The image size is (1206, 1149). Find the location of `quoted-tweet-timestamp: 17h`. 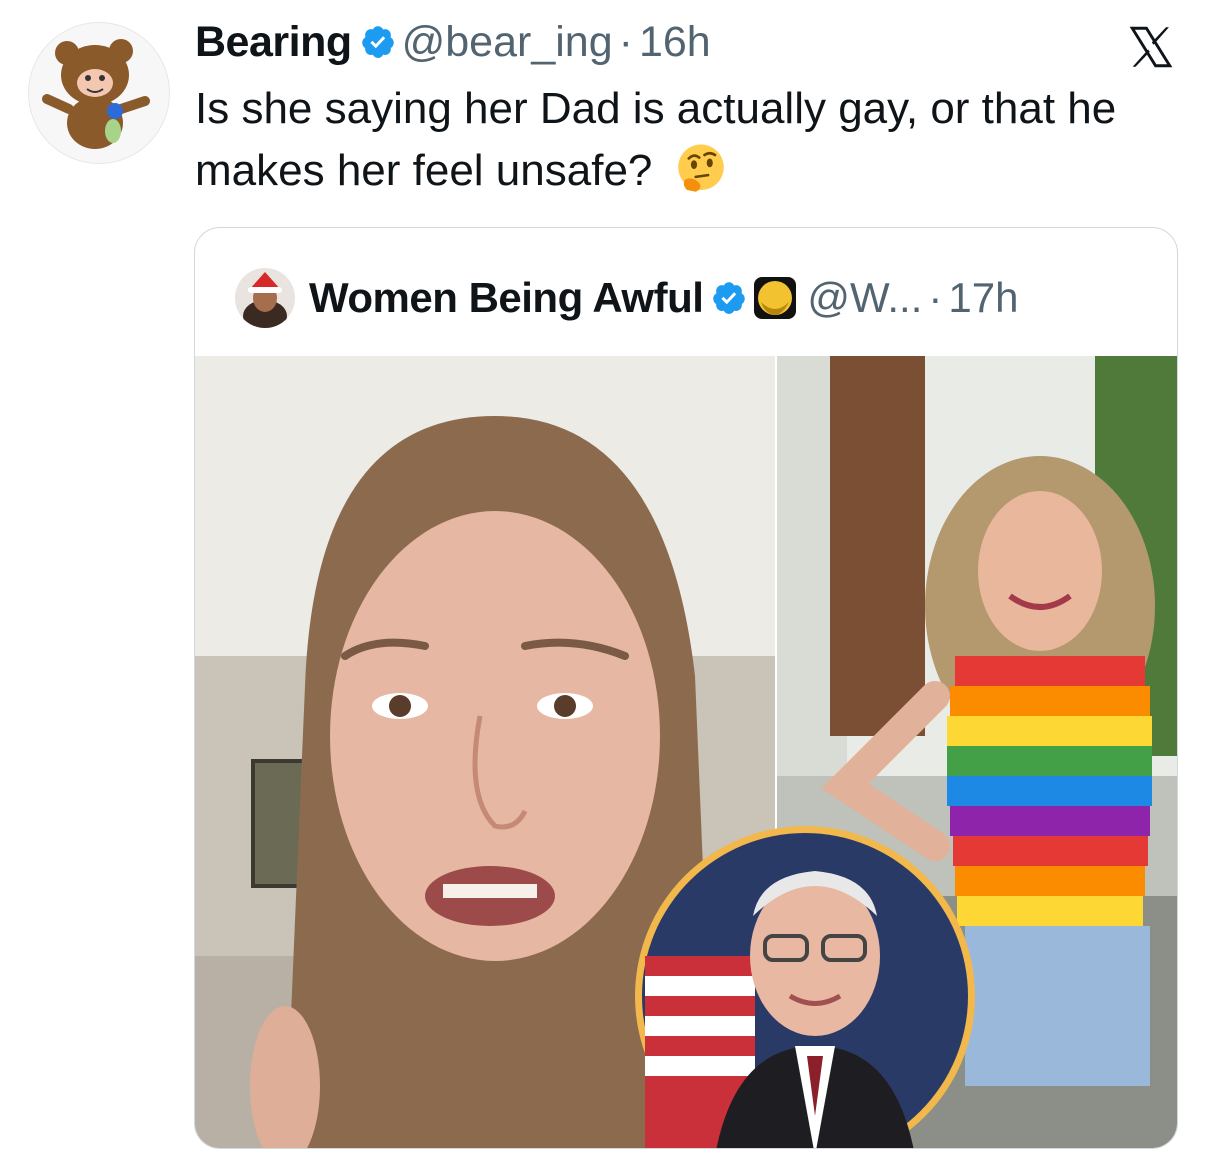

quoted-tweet-timestamp: 17h is located at coordinates (983, 298).